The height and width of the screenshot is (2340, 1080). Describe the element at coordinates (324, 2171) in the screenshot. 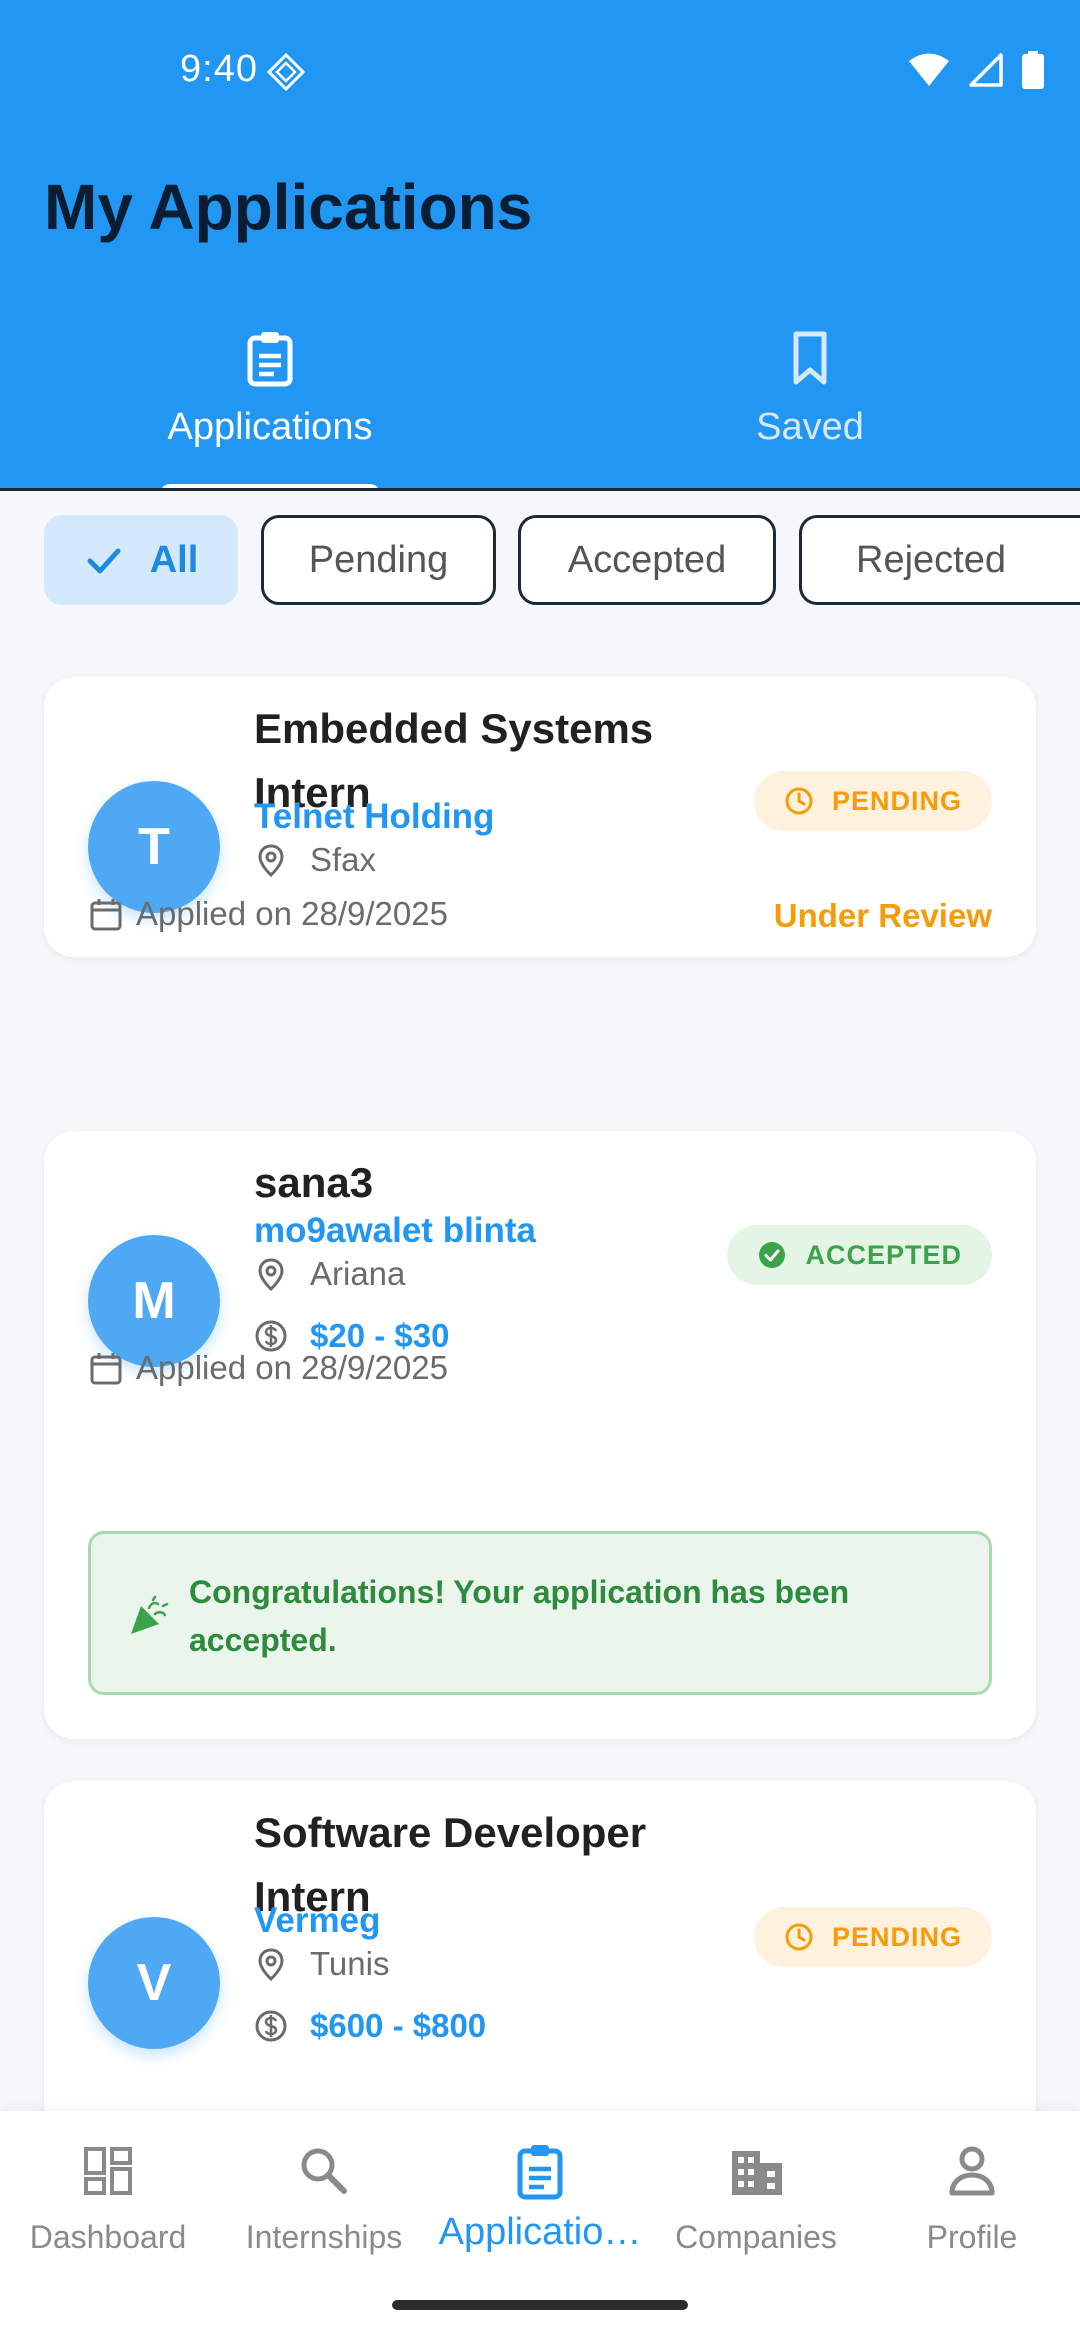

I see `search-icon` at that location.